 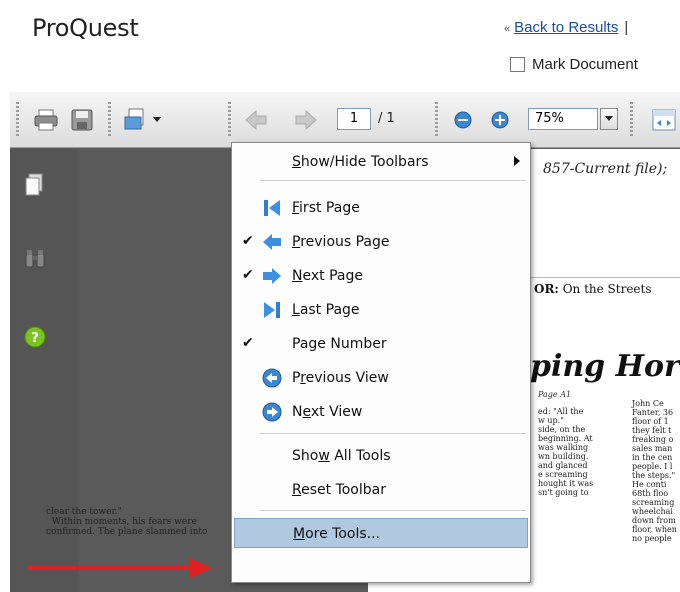 I want to click on next-view-icon, so click(x=272, y=412).